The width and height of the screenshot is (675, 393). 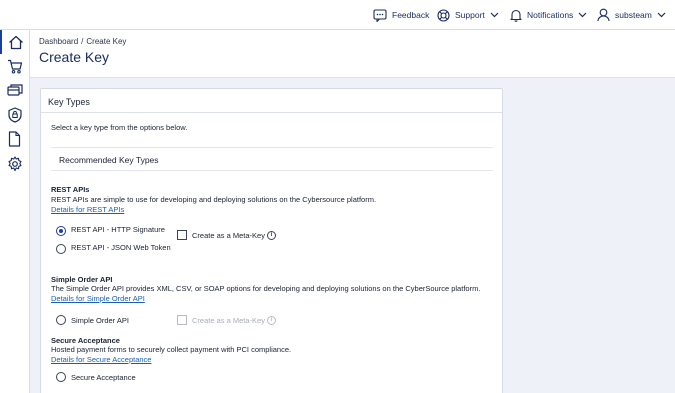 I want to click on rest-http-signature-label: REST API - HTTP Signature, so click(x=118, y=229).